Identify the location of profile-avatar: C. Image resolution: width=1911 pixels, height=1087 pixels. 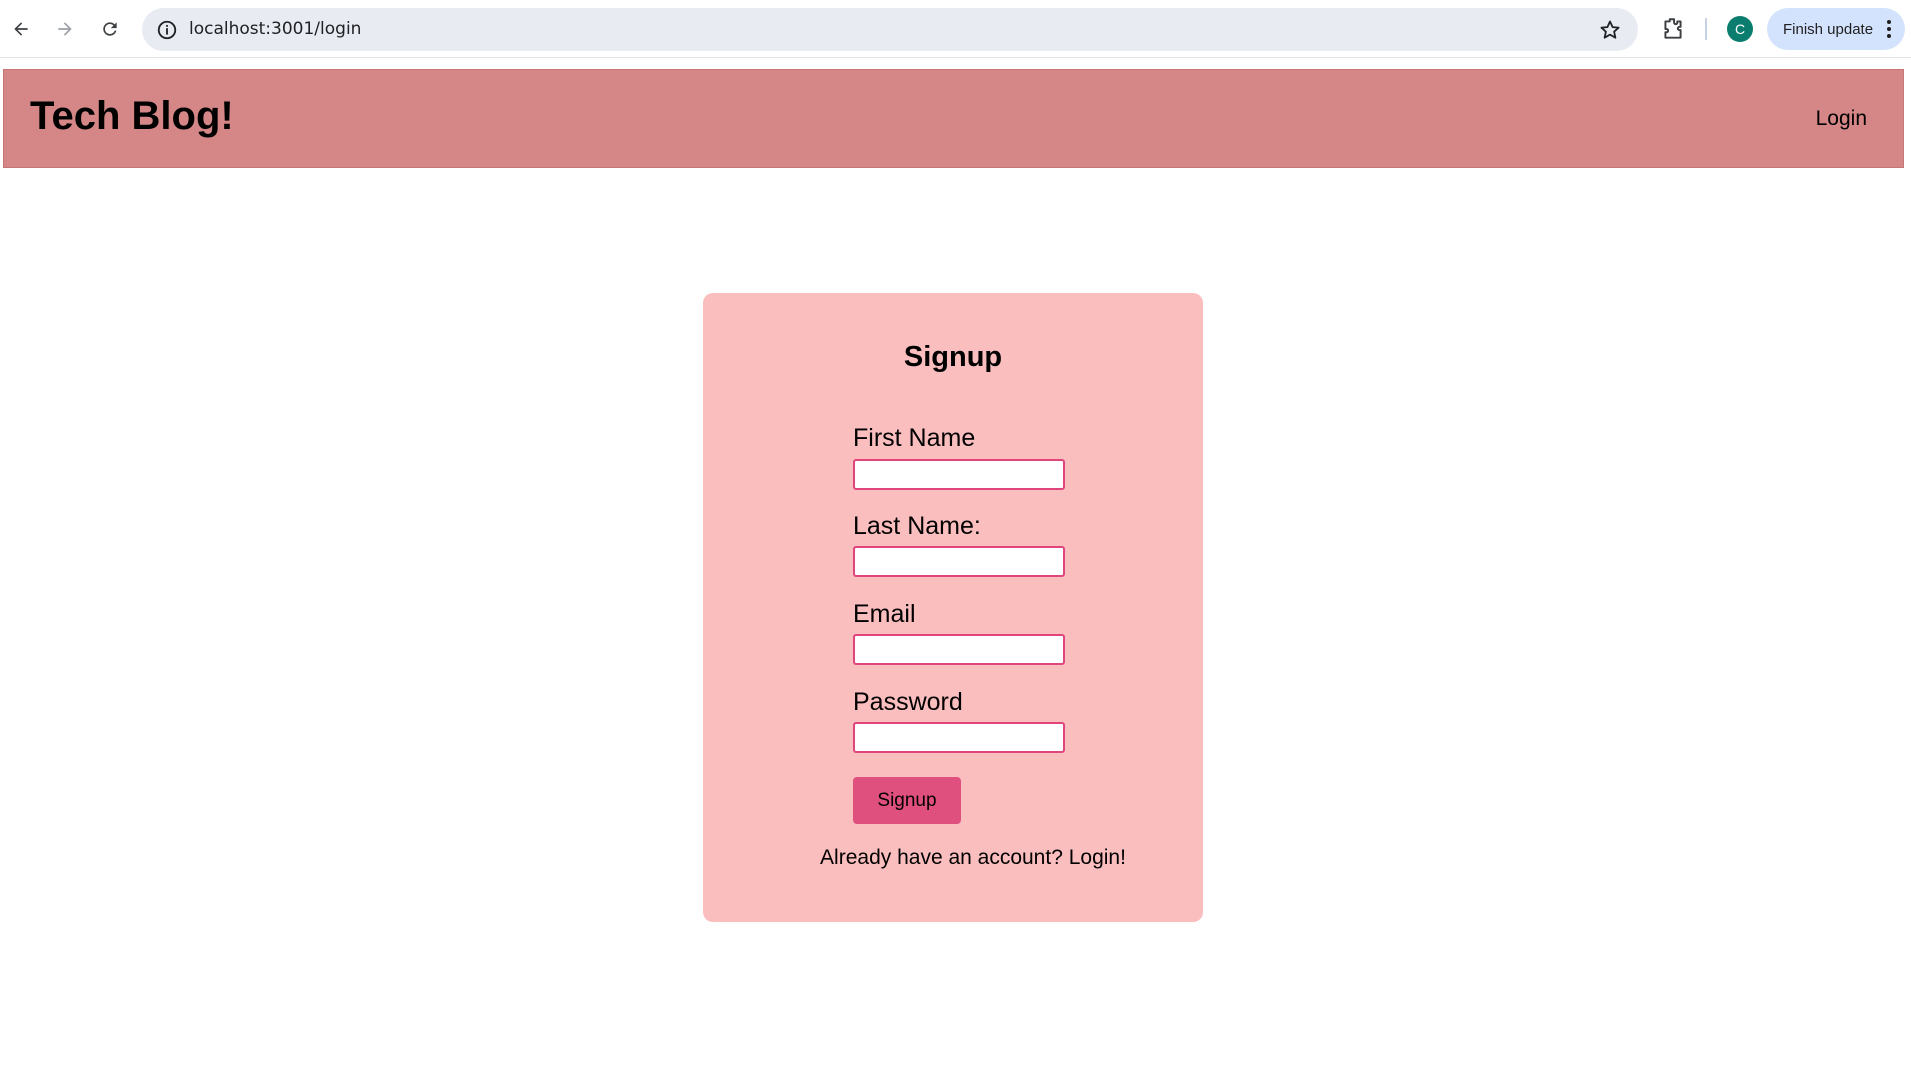
(1740, 29).